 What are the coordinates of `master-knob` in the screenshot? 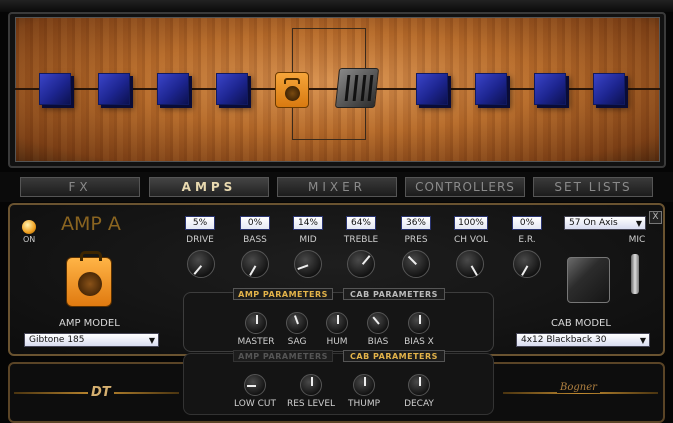 It's located at (256, 323).